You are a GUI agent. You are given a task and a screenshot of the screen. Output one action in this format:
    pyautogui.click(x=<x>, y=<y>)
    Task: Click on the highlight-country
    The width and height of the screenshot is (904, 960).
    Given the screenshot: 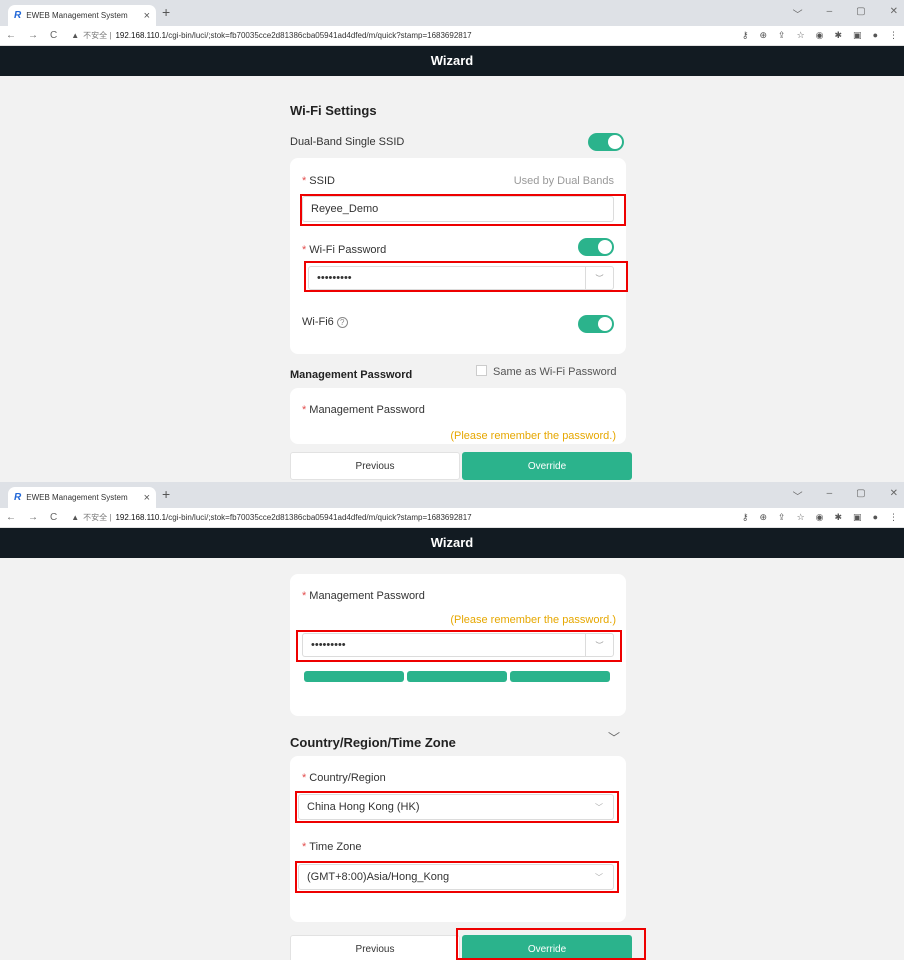 What is the action you would take?
    pyautogui.click(x=457, y=807)
    